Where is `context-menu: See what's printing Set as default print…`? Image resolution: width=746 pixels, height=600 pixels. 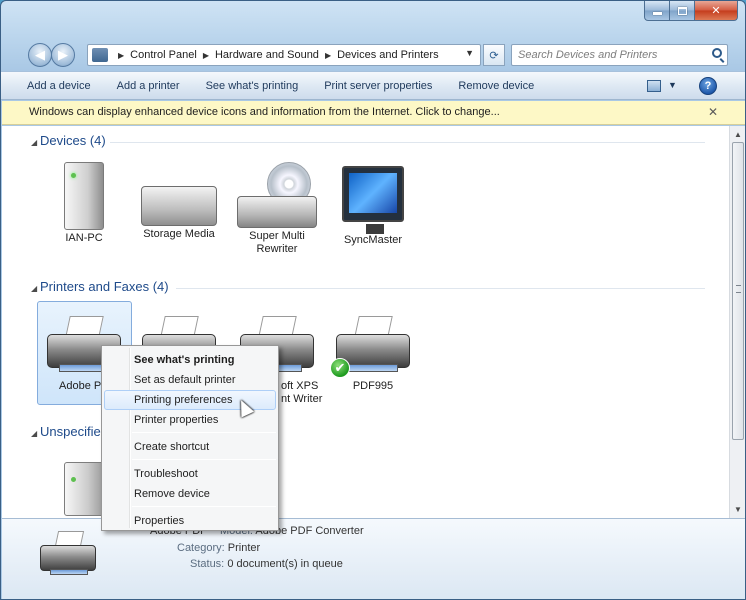
context-menu: See what's printing Set as default print… is located at coordinates (190, 438).